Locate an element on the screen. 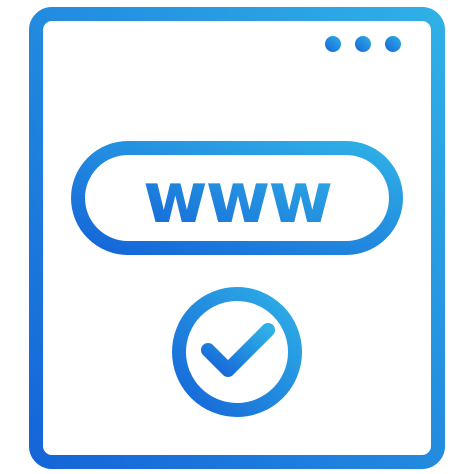 Image resolution: width=474 pixels, height=474 pixels. www-text: www is located at coordinates (237, 198).